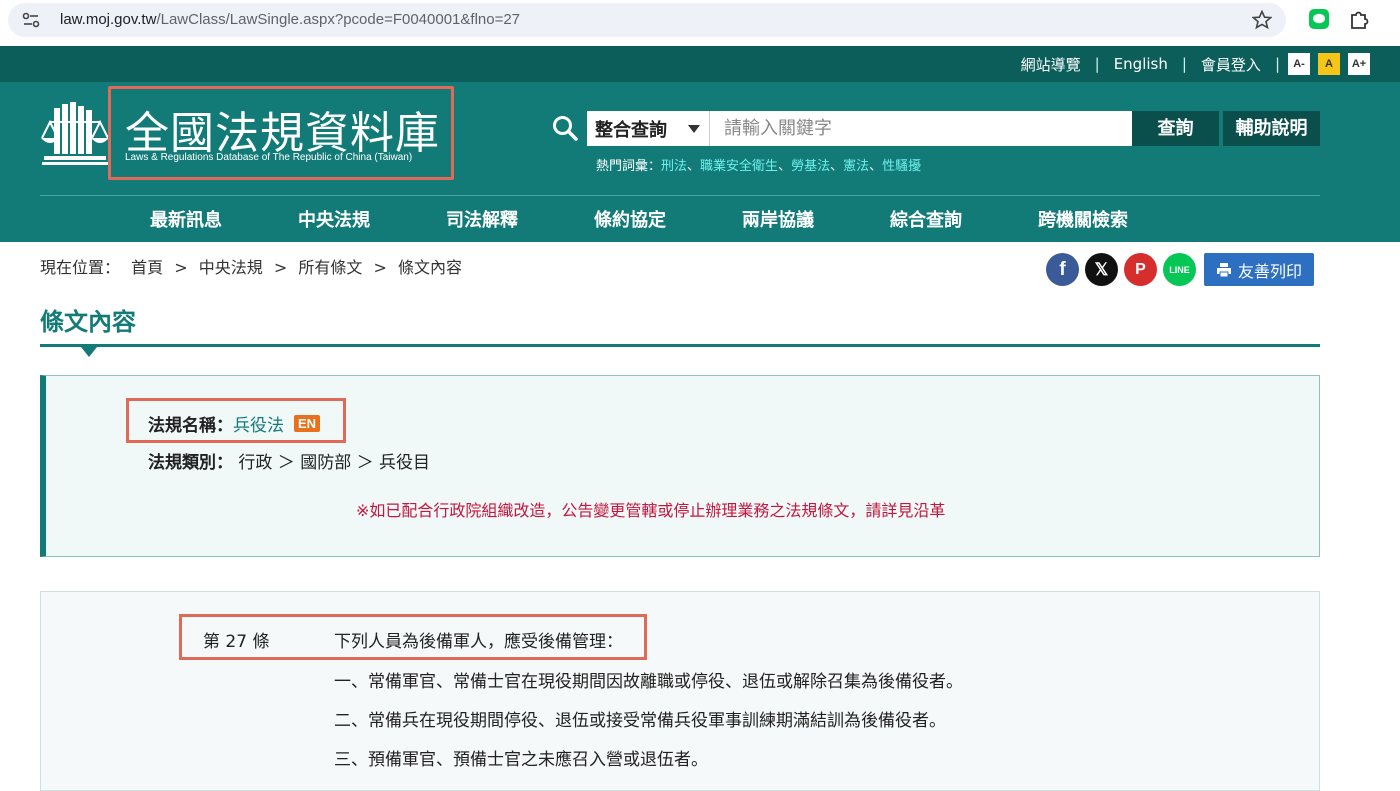 This screenshot has height=791, width=1400. What do you see at coordinates (1051, 64) in the screenshot?
I see `sitemap-link: 網站導覽` at bounding box center [1051, 64].